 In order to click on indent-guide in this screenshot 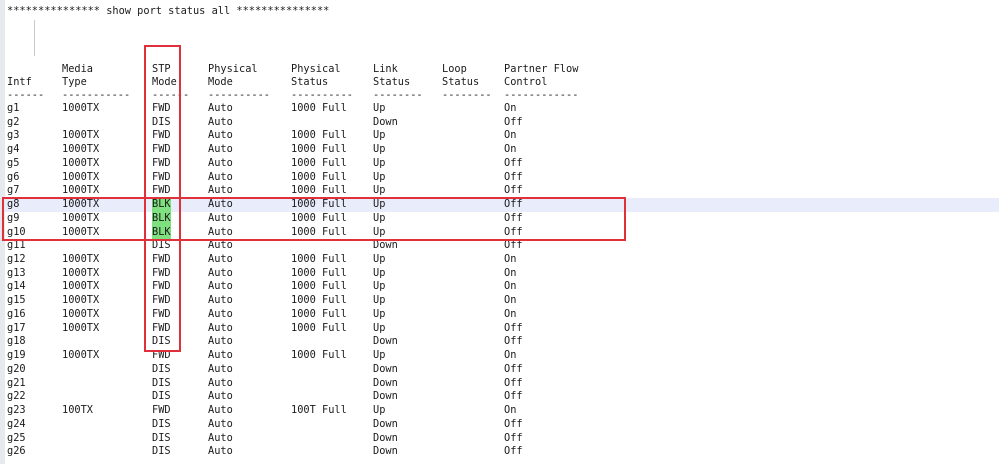, I will do `click(34, 38)`.